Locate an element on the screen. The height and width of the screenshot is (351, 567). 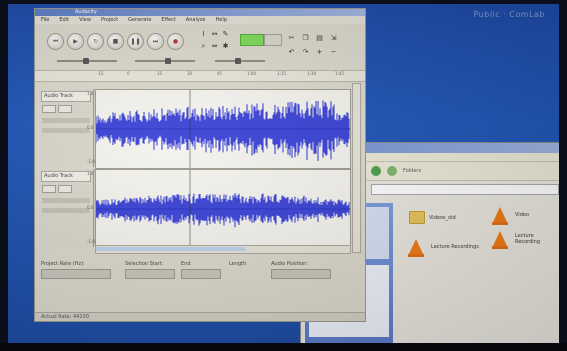
pause-icon: ❚❚ is located at coordinates (135, 41).